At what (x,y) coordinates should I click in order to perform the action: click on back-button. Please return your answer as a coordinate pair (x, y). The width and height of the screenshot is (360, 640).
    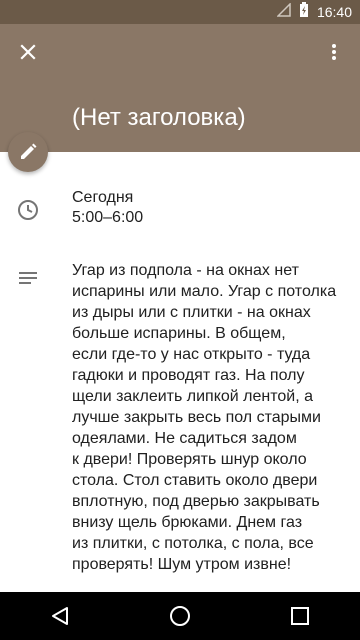
    Looking at the image, I should click on (60, 616).